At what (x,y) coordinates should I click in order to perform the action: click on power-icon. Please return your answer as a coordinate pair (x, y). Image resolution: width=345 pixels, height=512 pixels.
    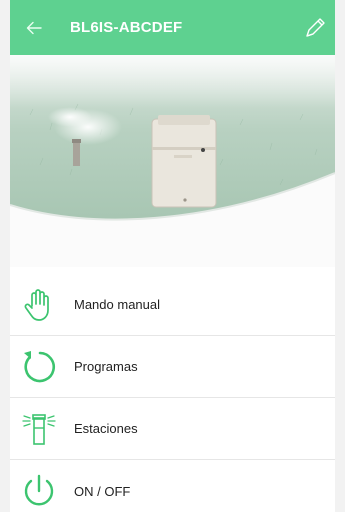
    Looking at the image, I should click on (39, 490).